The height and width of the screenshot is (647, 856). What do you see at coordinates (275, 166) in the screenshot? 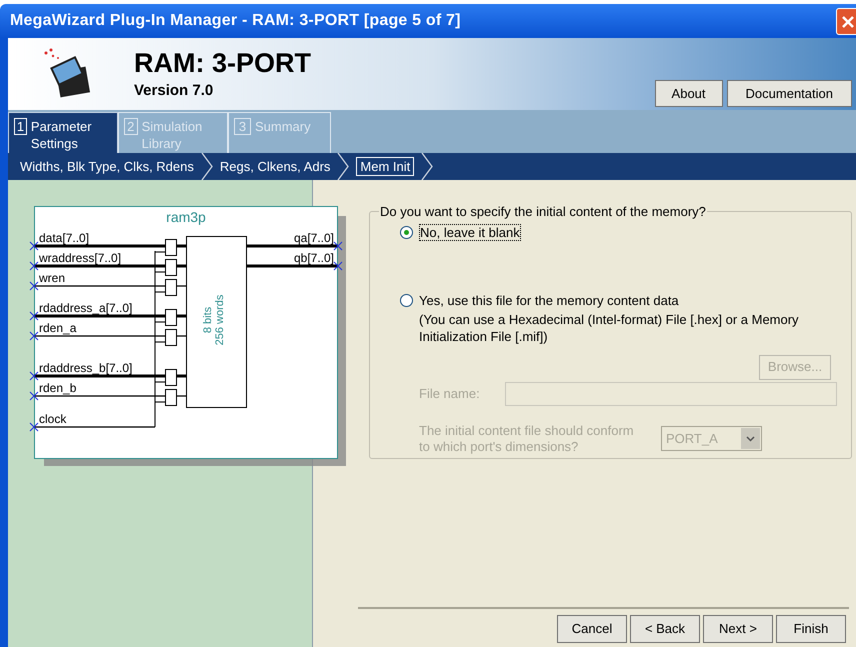
I see `breadcrumb-step: Regs, Clkens, Adrs` at bounding box center [275, 166].